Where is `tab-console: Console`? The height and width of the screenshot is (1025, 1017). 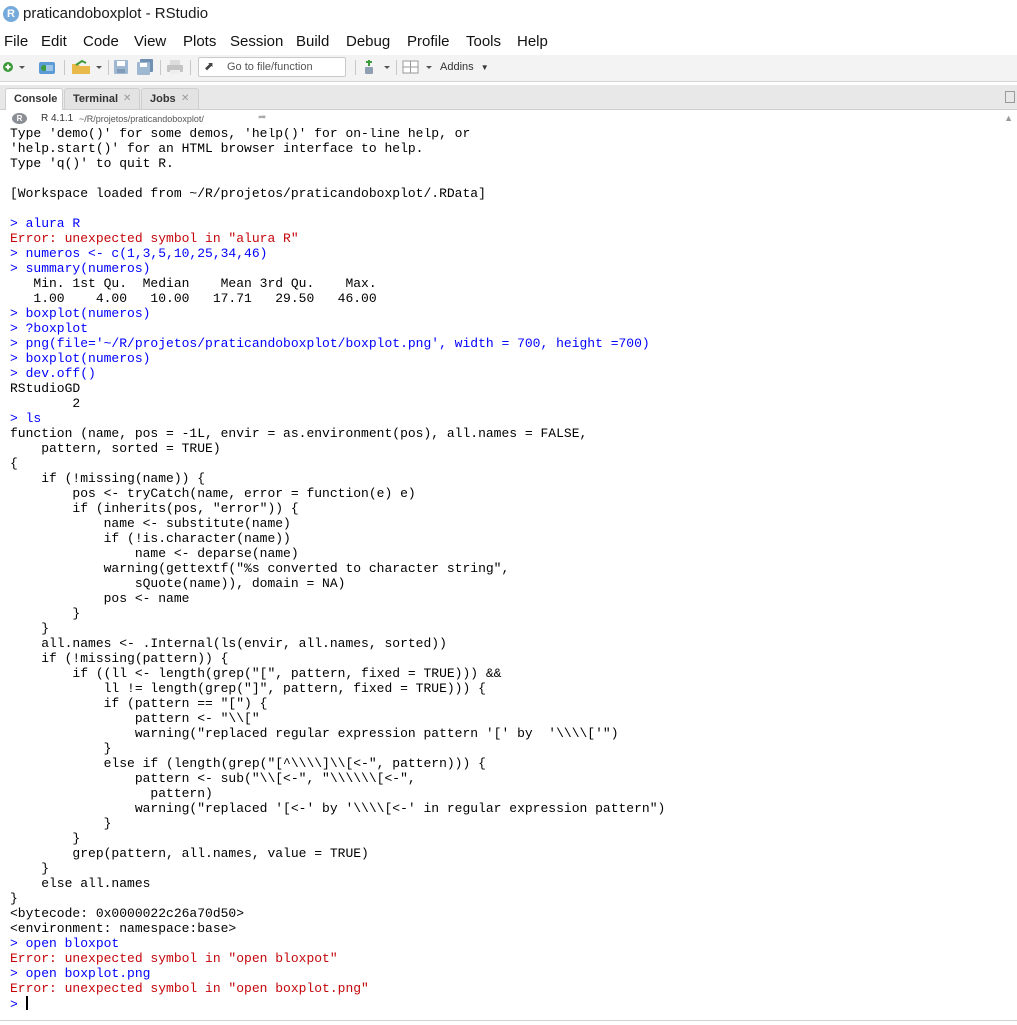 tab-console: Console is located at coordinates (34, 99).